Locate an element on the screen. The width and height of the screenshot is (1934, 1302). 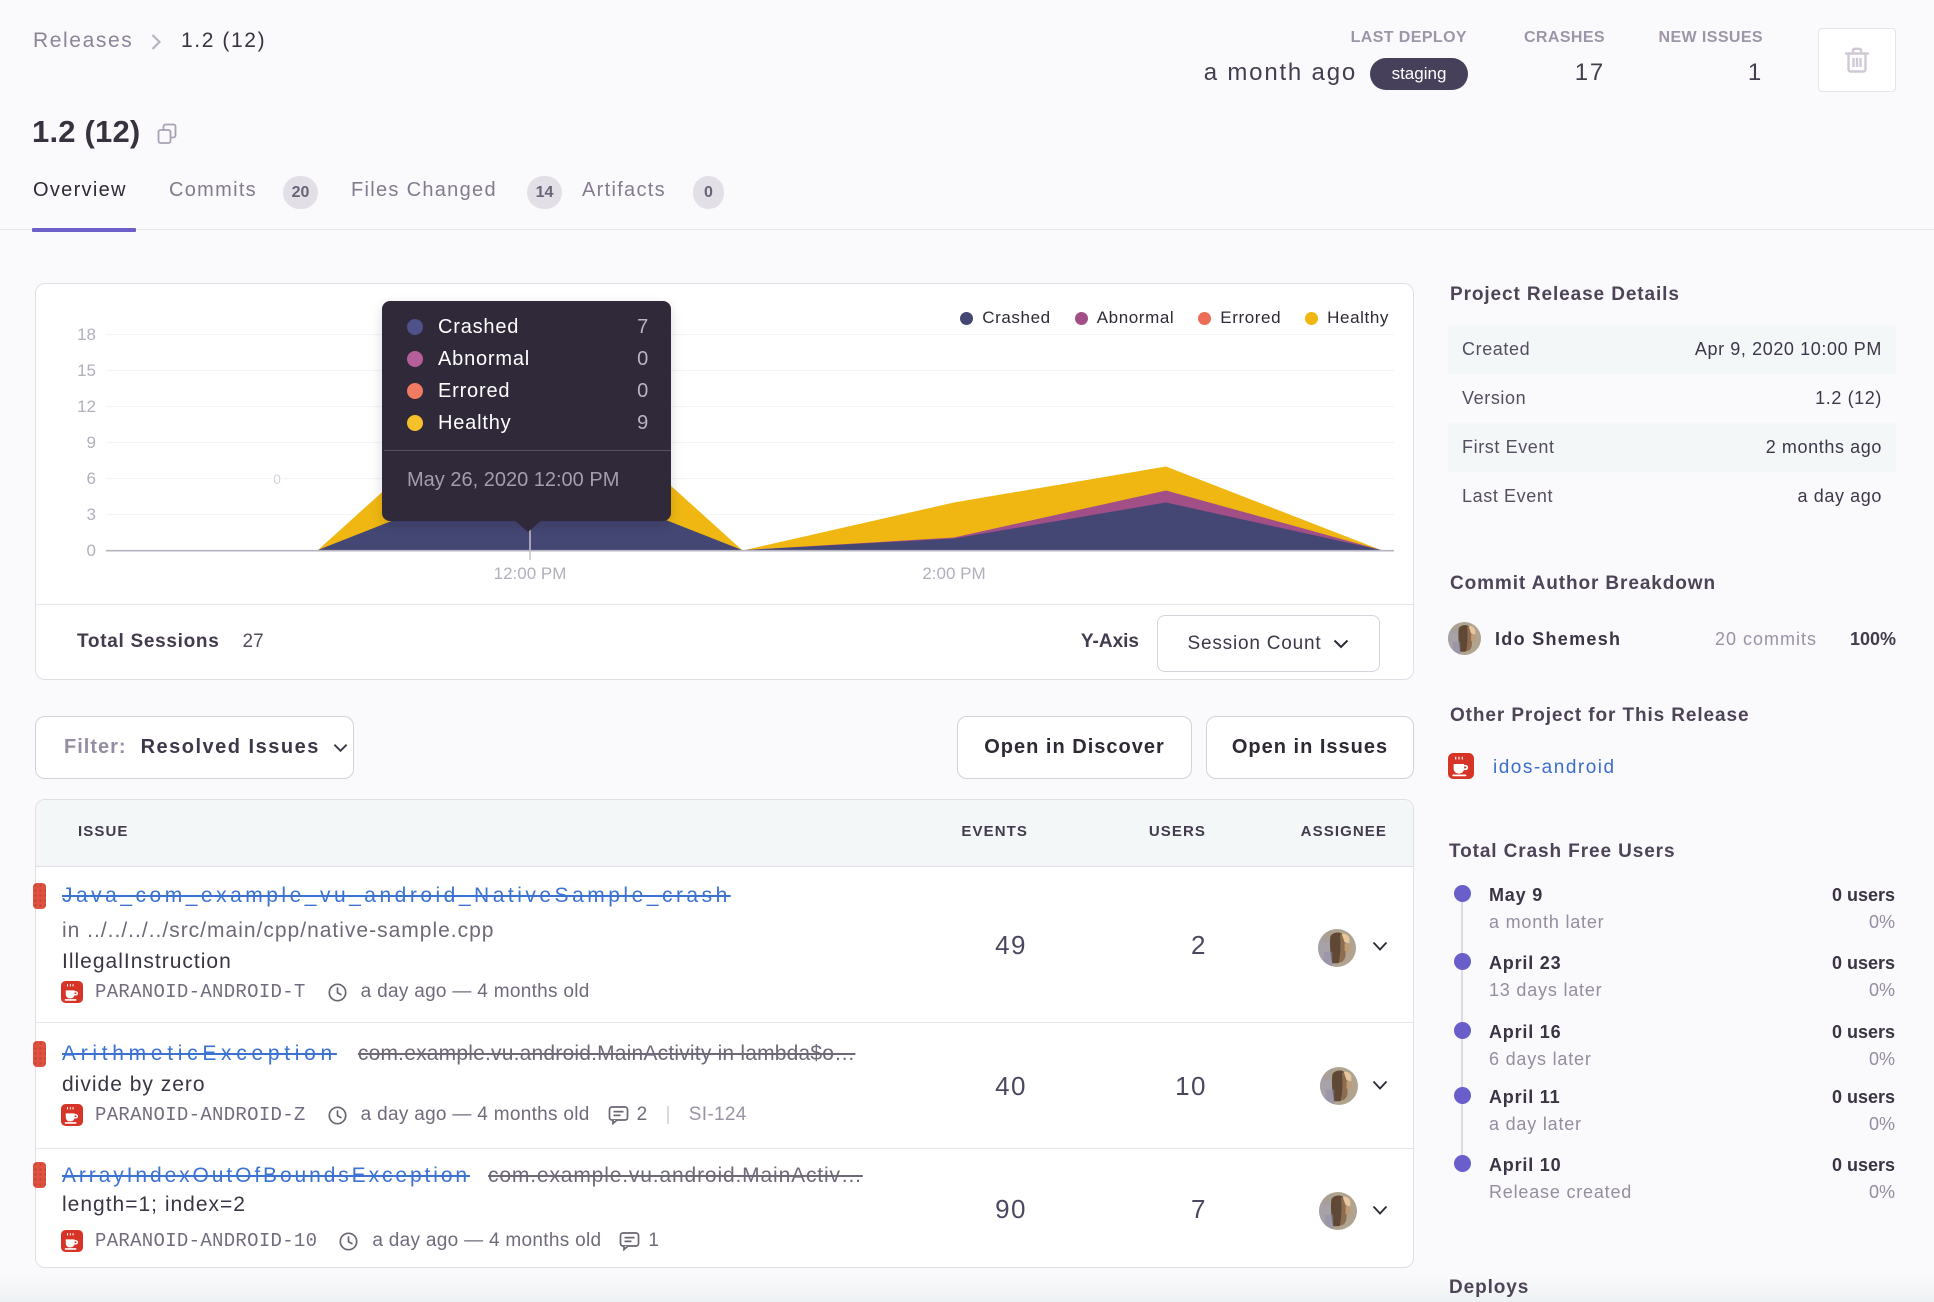
svg-text: 12:00 PM is located at coordinates (530, 573).